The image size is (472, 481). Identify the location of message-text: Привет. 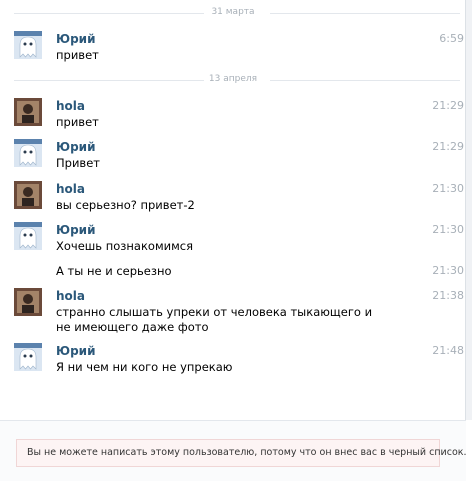
(78, 163).